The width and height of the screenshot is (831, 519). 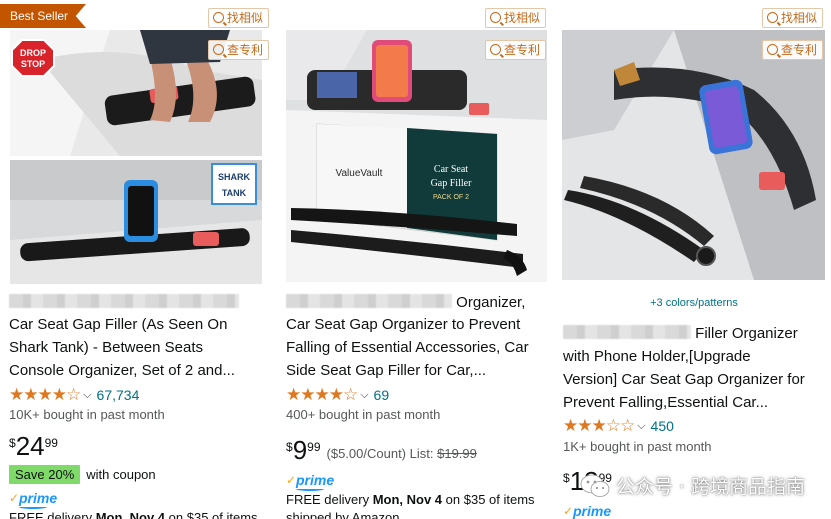 I want to click on price-extra: ($5.00/Count) List: $19.99, so click(x=402, y=453).